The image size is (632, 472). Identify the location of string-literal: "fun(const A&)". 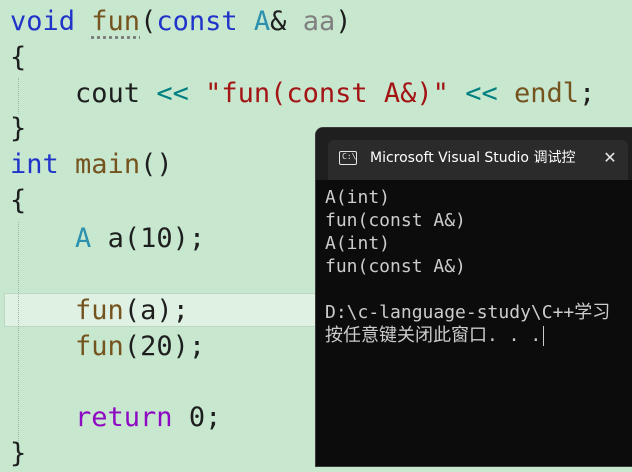
(327, 93).